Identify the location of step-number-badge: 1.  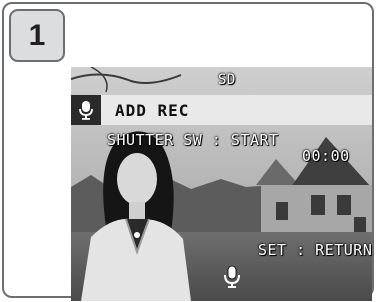
(37, 35).